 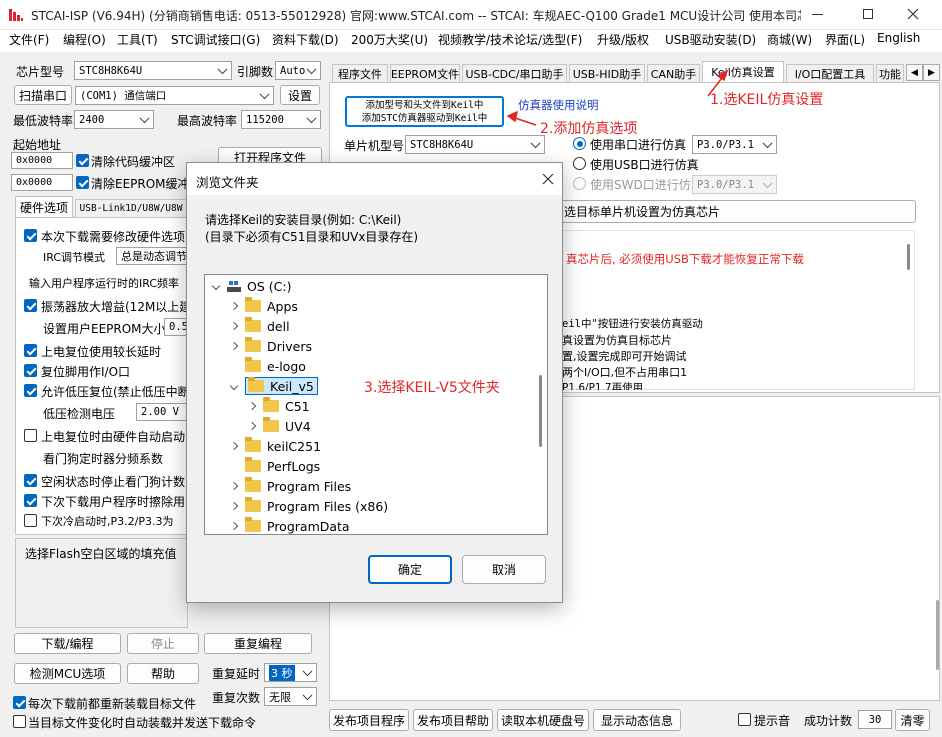 What do you see at coordinates (540, 411) in the screenshot?
I see `tree-scrollbar-thumb` at bounding box center [540, 411].